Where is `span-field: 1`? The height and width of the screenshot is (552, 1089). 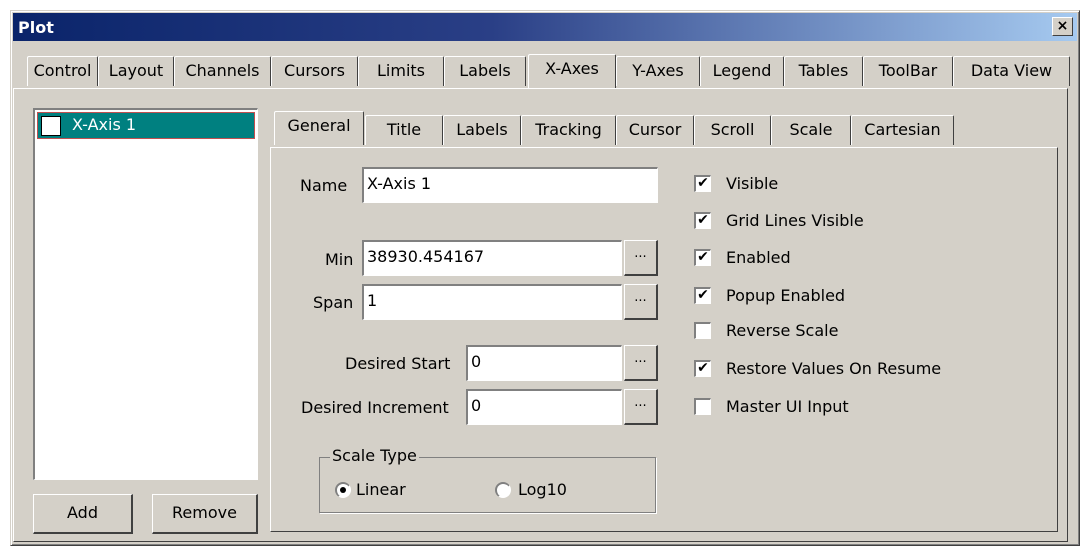 span-field: 1 is located at coordinates (492, 302).